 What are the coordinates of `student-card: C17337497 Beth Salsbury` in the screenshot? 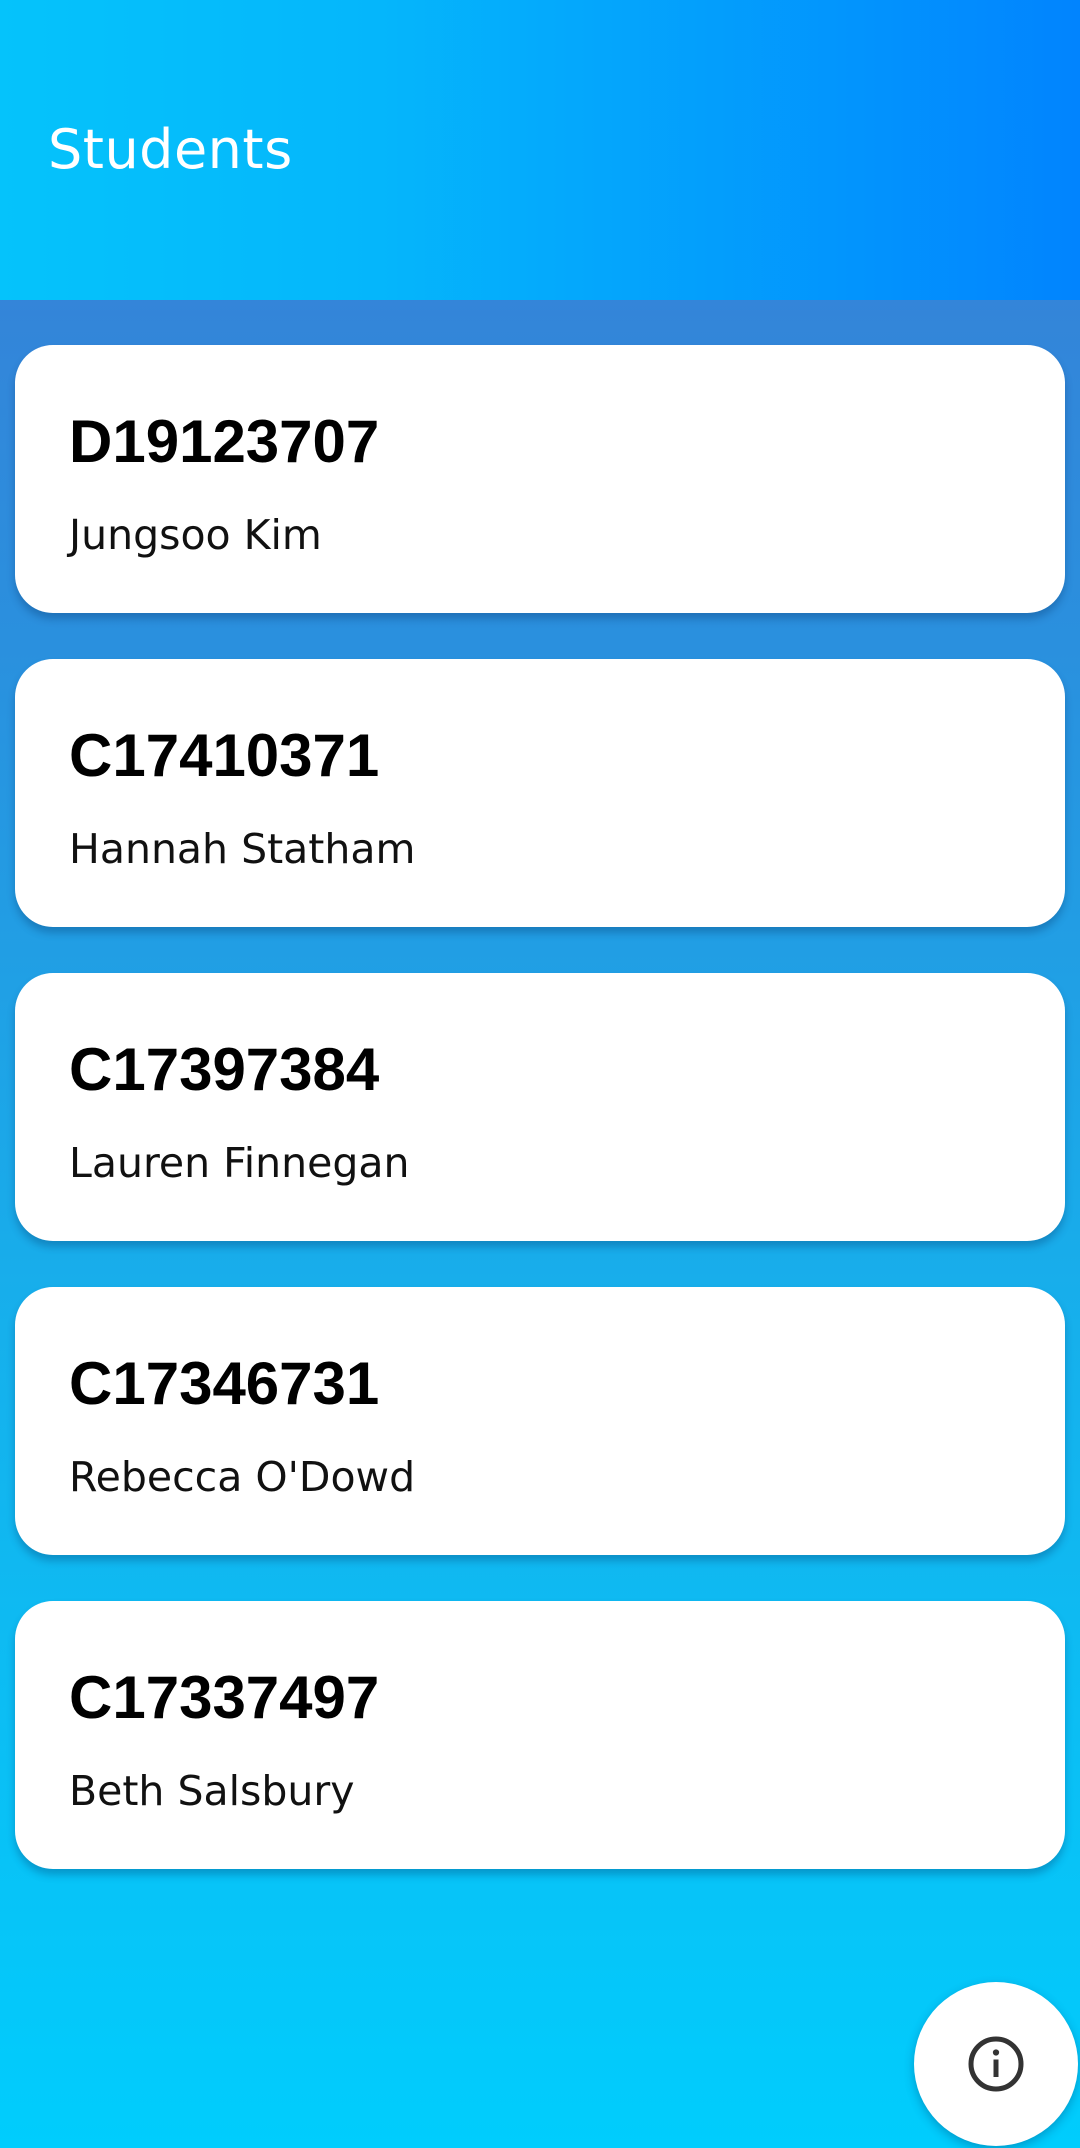 It's located at (540, 1735).